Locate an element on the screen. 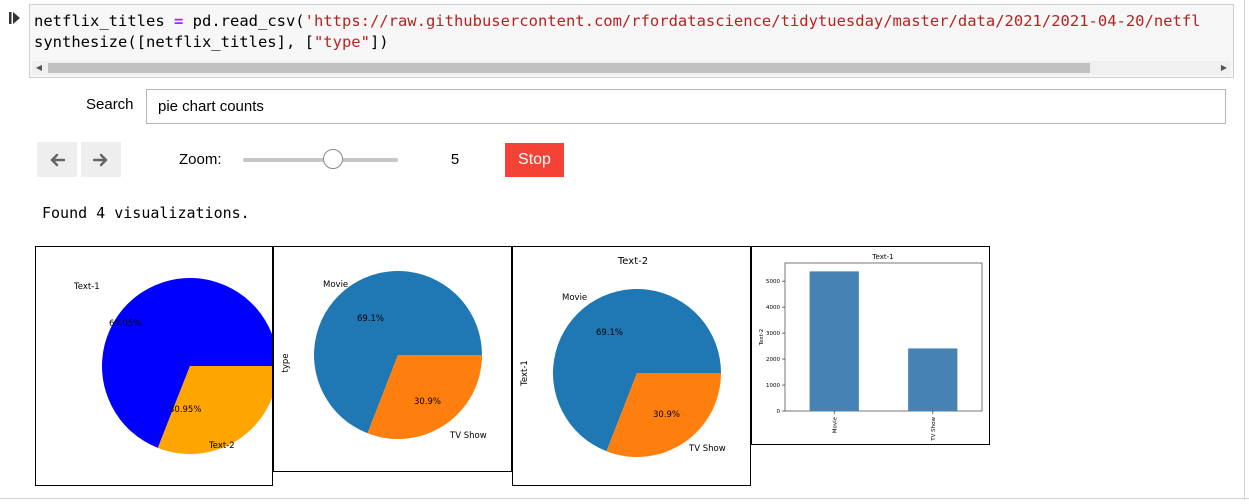  pie-chart: Movie TV Show 69.1% 30.9% Text-1 Text-2 is located at coordinates (623, 356).